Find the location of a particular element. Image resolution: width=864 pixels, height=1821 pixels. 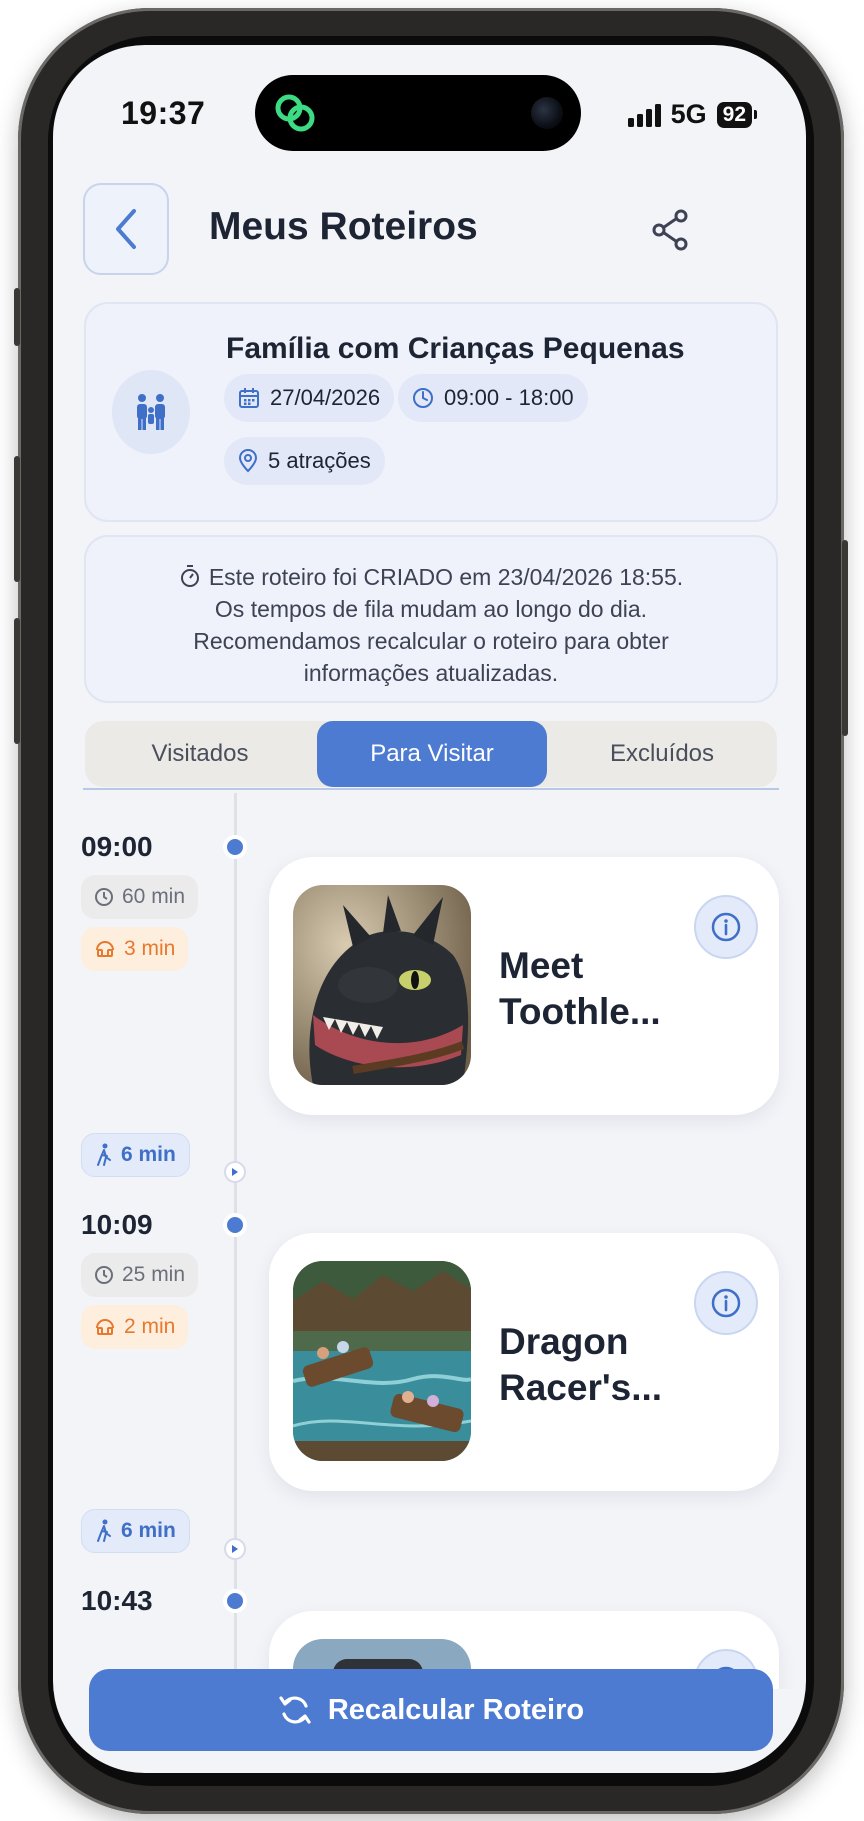

recalculate-button: Recalcular Roteiro is located at coordinates (431, 1710).